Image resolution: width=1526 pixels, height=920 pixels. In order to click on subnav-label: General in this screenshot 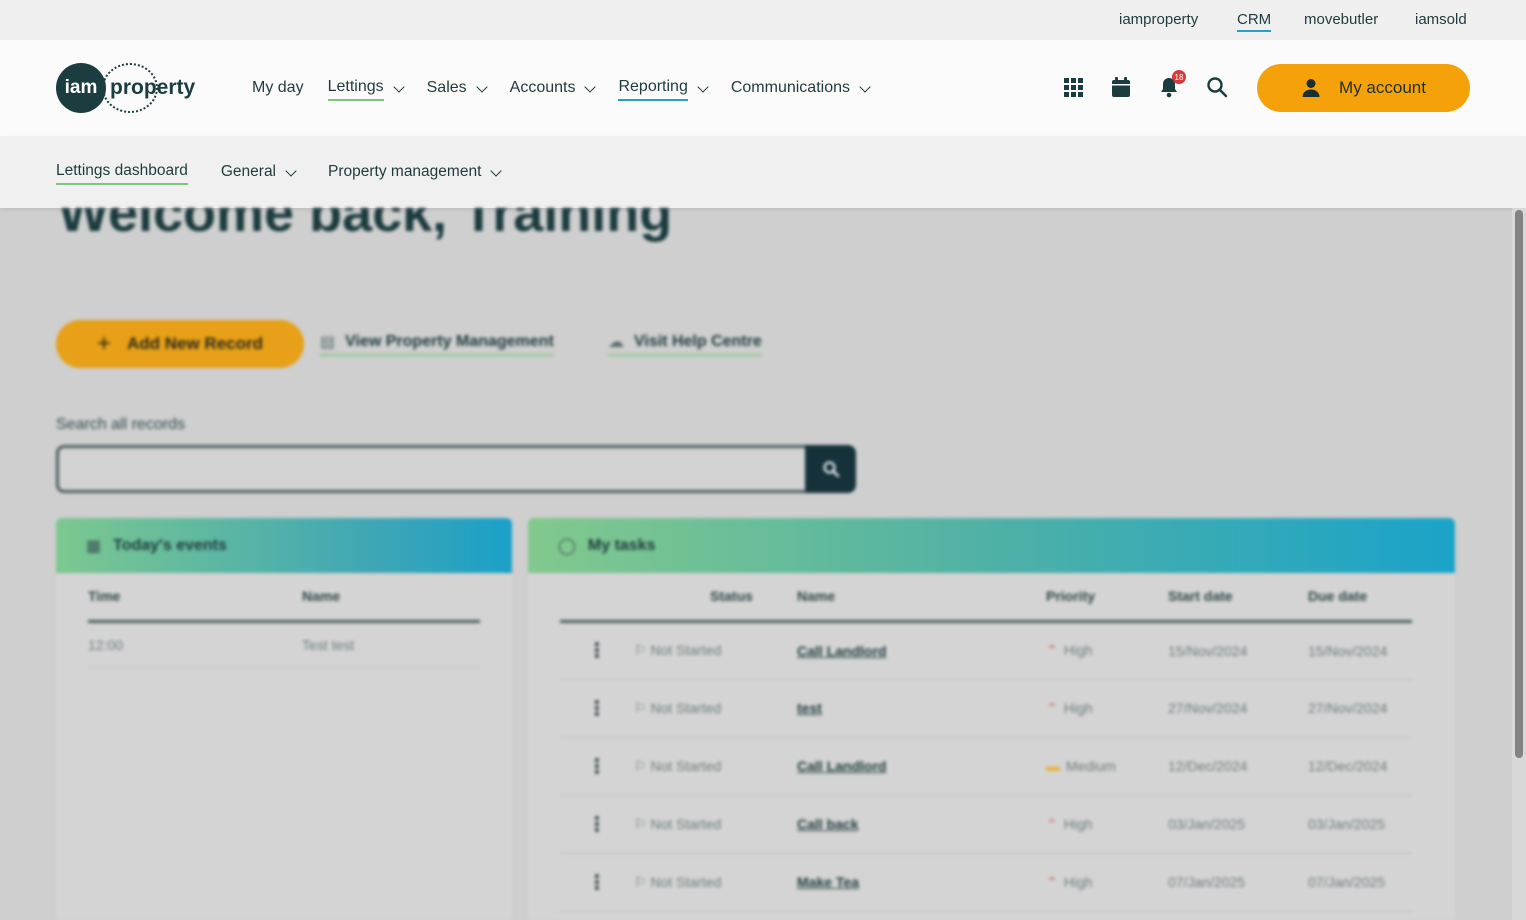, I will do `click(248, 171)`.